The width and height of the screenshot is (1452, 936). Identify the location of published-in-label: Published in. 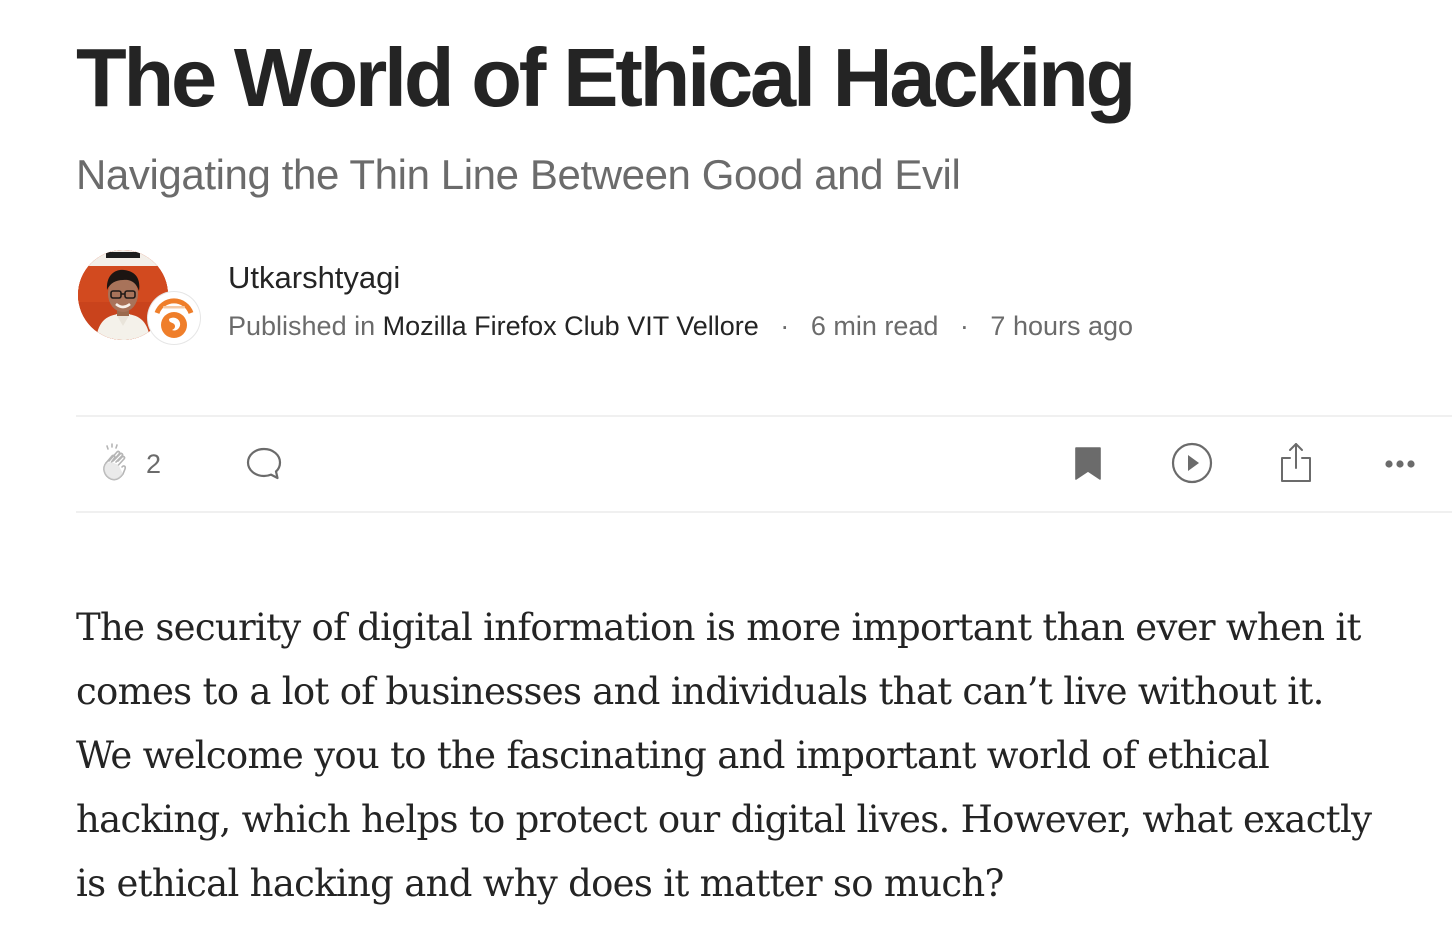
(302, 326).